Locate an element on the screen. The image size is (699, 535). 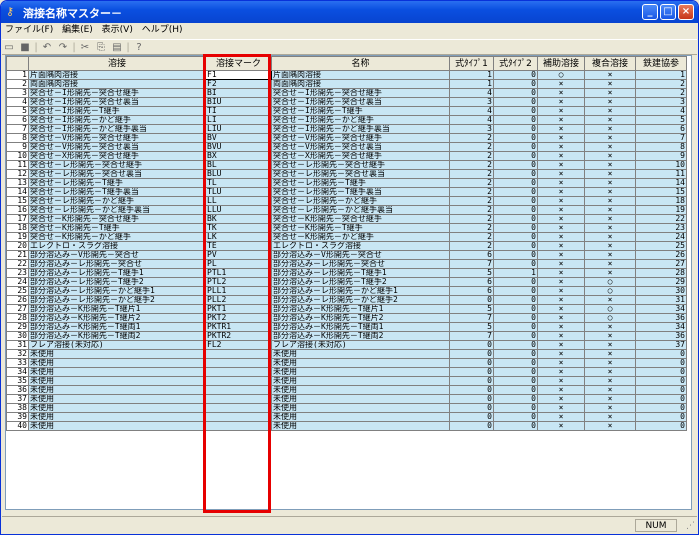
weld-cell: 部分溶込み－レ形開先－T継手1 is located at coordinates (117, 273).